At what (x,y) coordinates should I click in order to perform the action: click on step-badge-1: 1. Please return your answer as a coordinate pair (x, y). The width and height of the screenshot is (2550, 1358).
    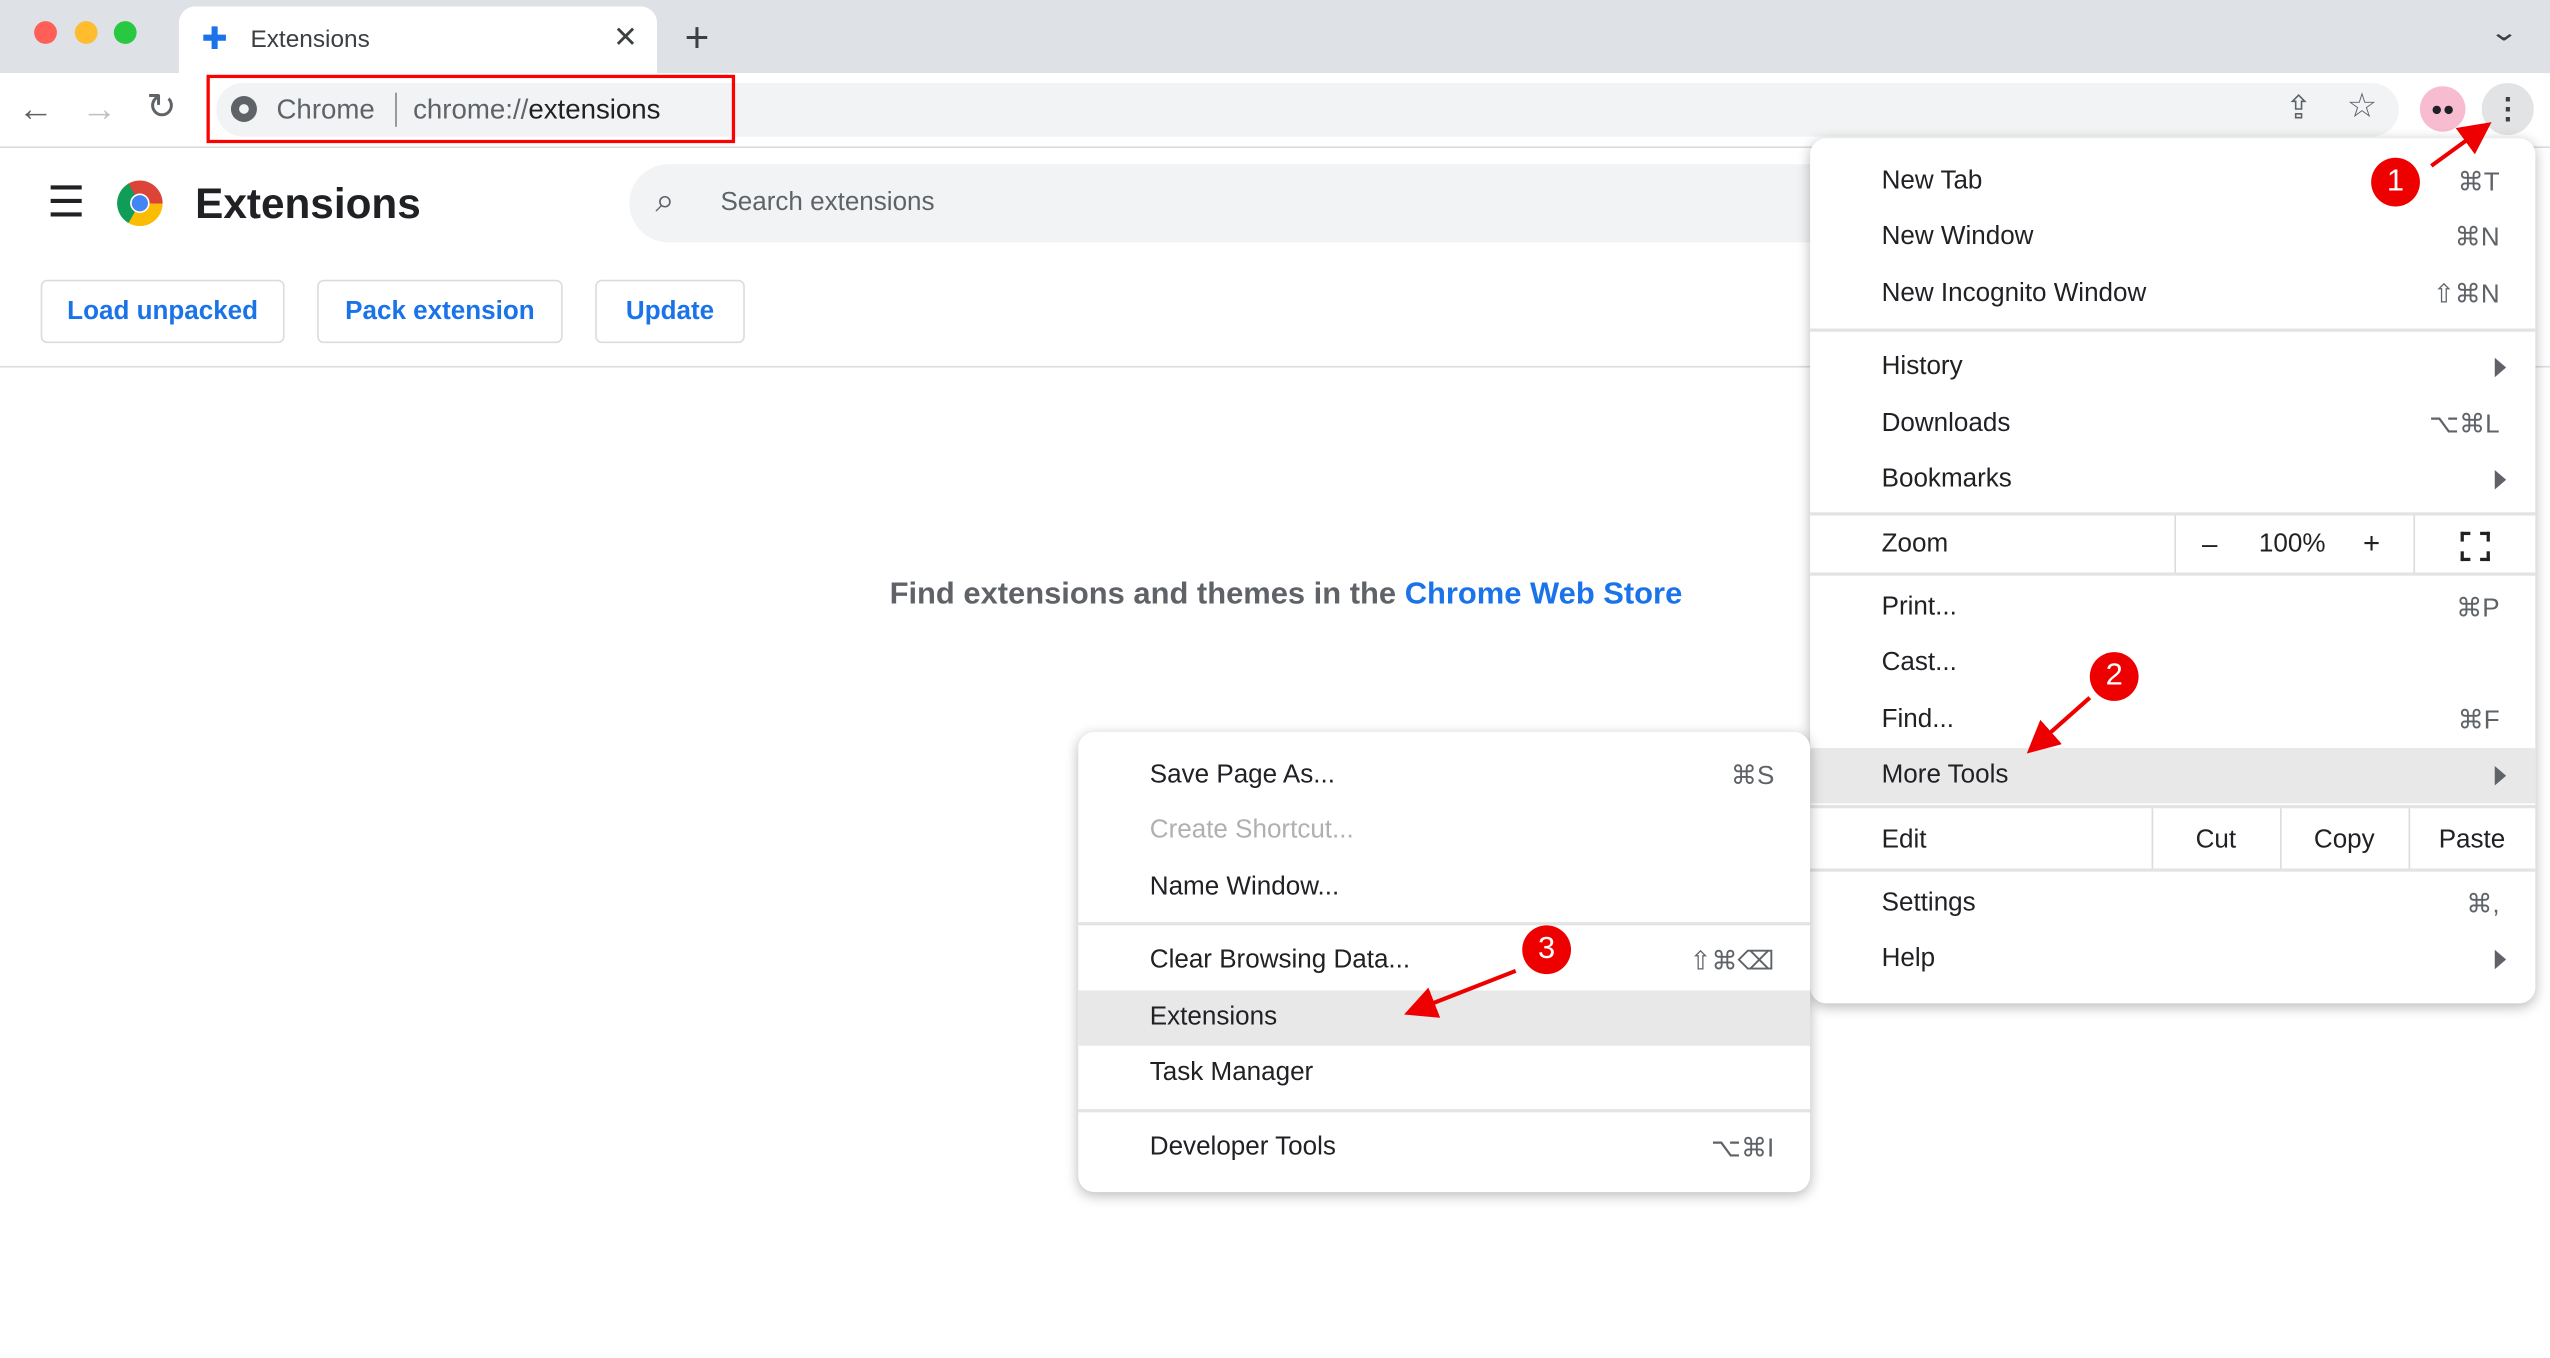
    Looking at the image, I should click on (2395, 182).